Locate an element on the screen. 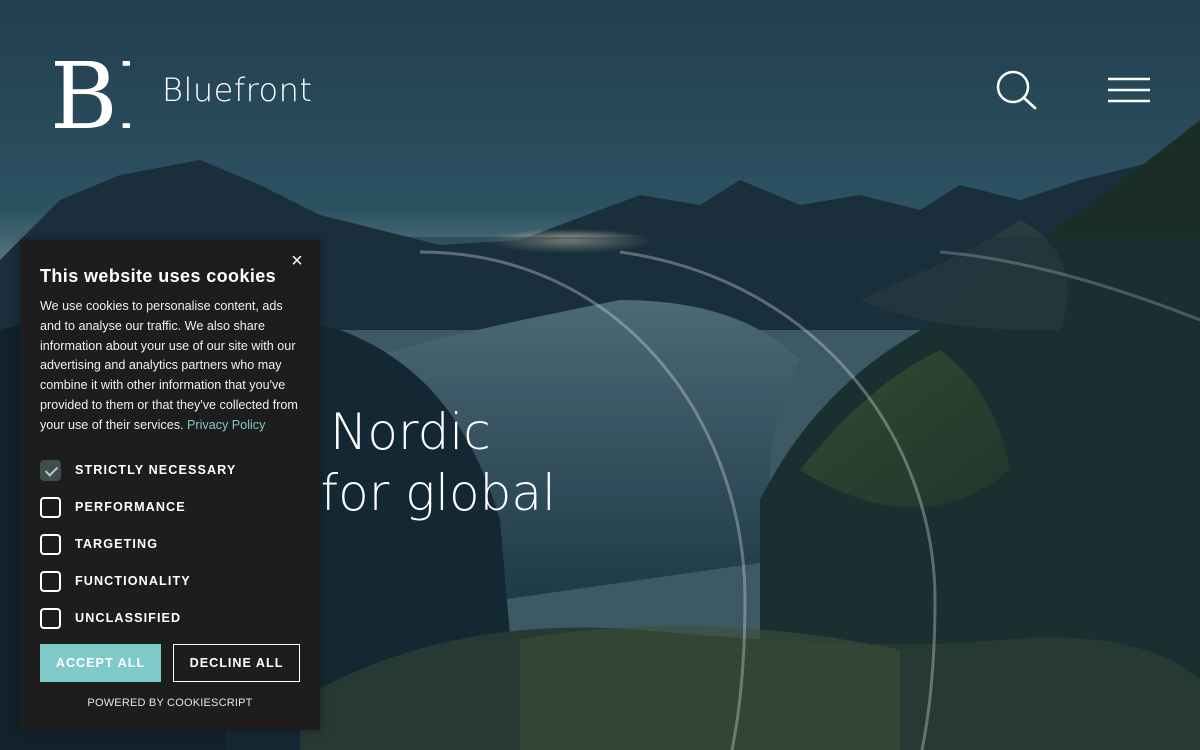  powered-by-cookiescript: POWERED BY COOKIESCRIPT is located at coordinates (170, 703).